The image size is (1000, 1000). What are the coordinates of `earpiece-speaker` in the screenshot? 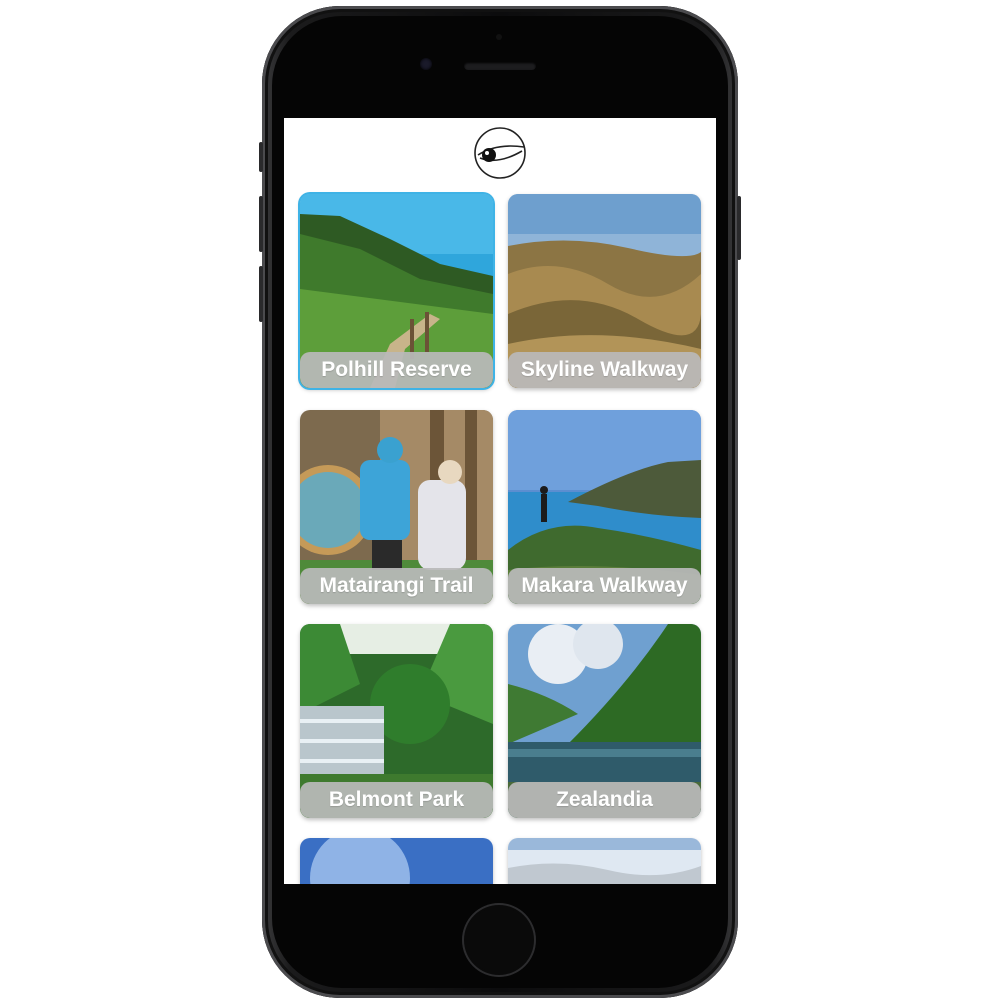 It's located at (500, 66).